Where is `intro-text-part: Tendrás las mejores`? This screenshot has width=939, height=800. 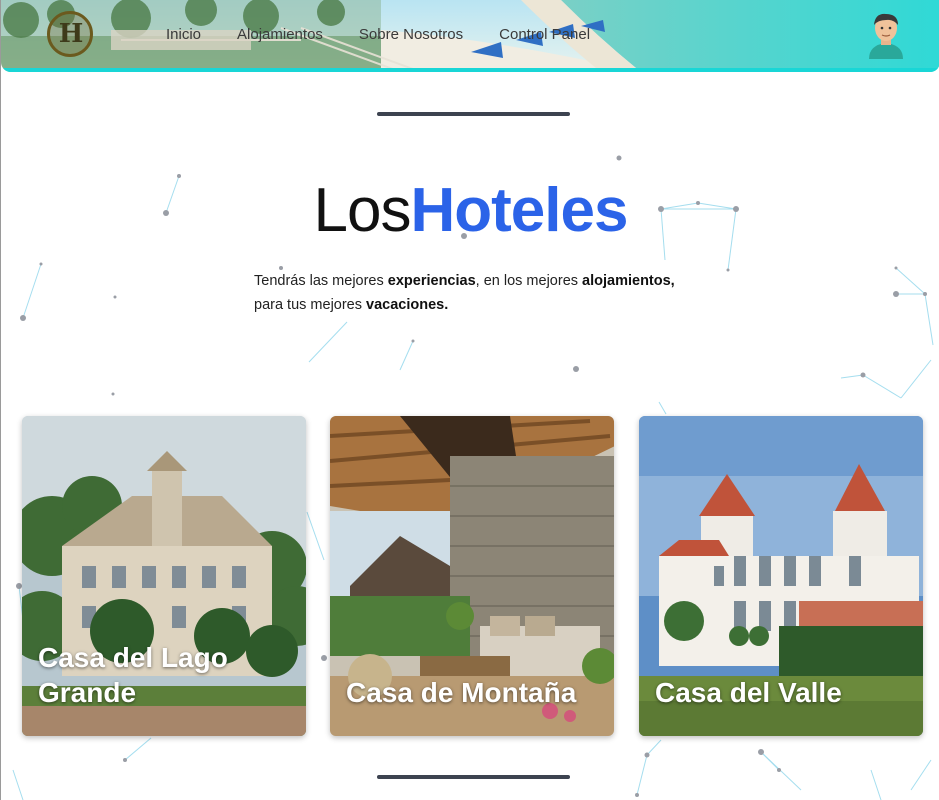
intro-text-part: Tendrás las mejores is located at coordinates (321, 281).